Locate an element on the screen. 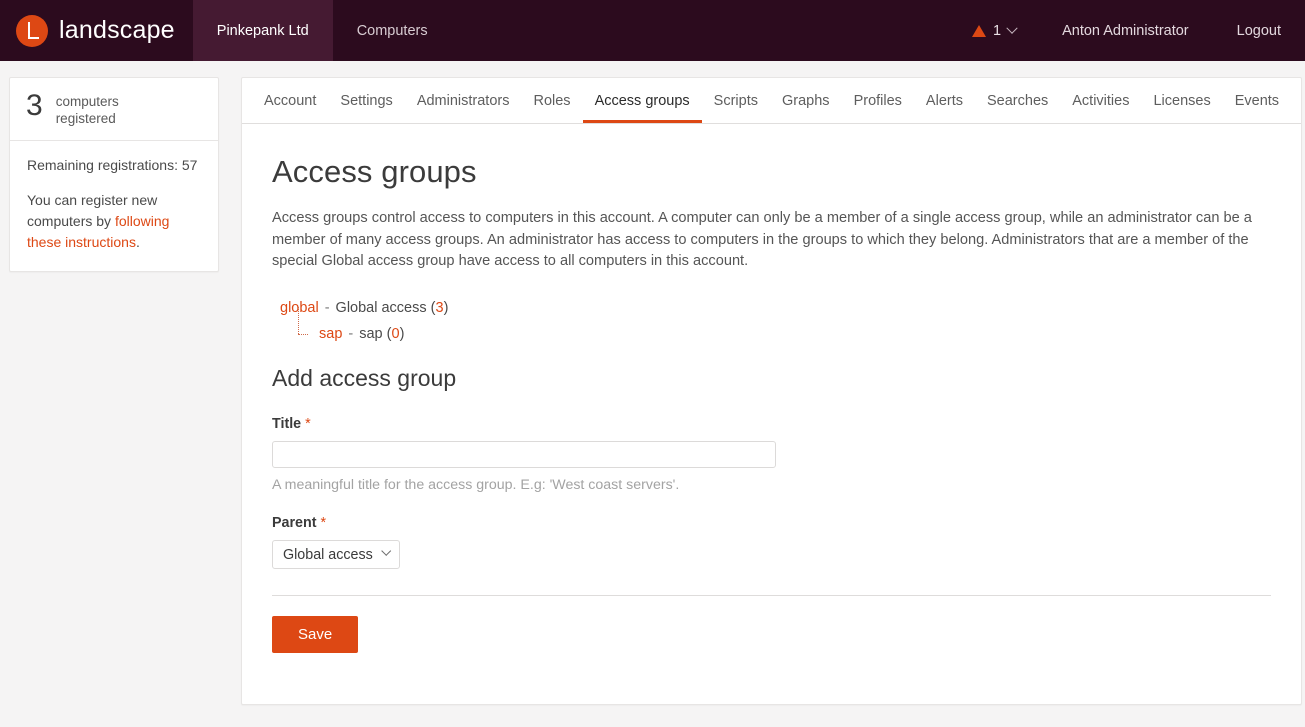 The image size is (1305, 727). access-group-tree: global - Global access (3) sap - sap (0) is located at coordinates (775, 321).